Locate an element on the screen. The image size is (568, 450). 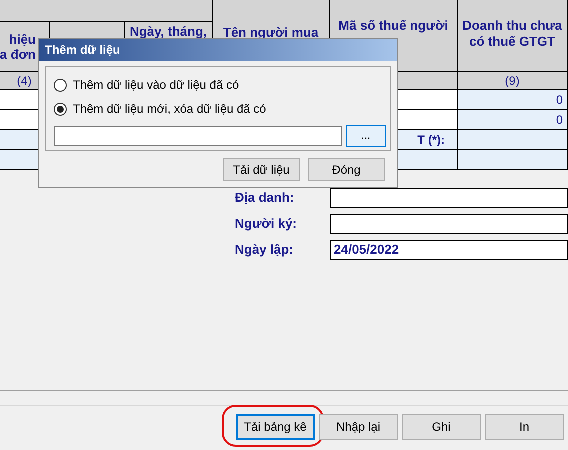
field-label: Ngày lập: is located at coordinates (264, 250).